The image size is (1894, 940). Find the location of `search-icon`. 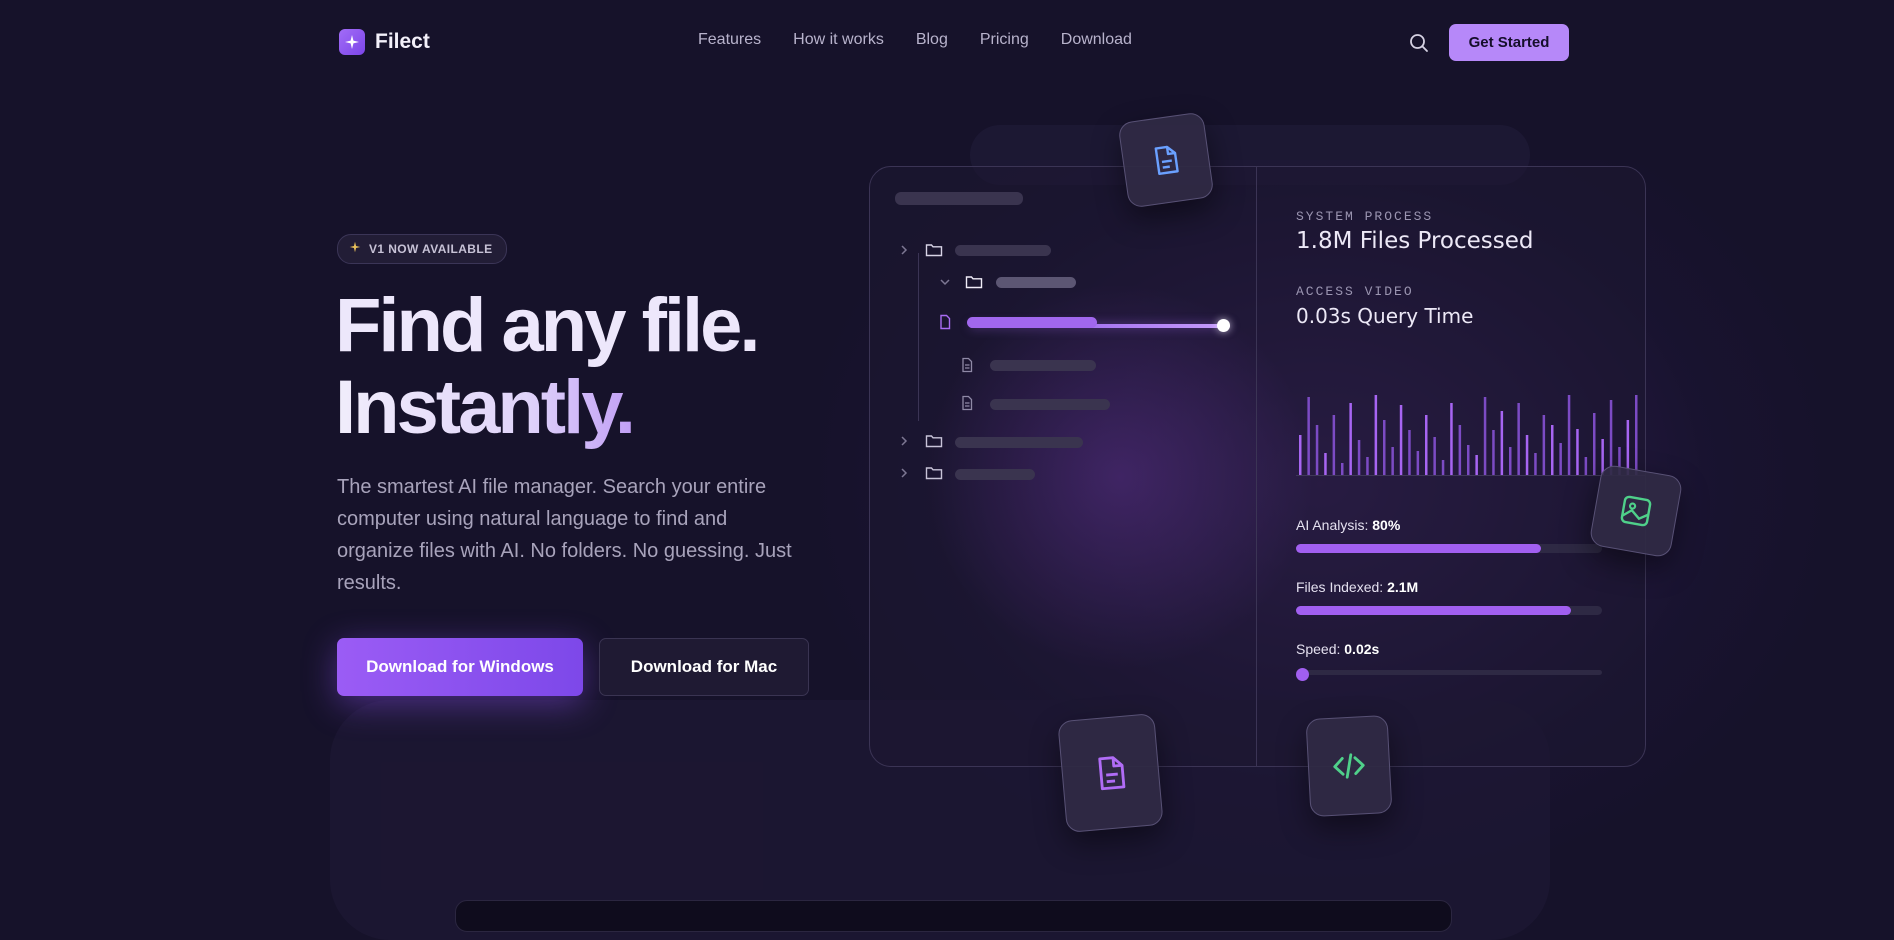

search-icon is located at coordinates (1419, 43).